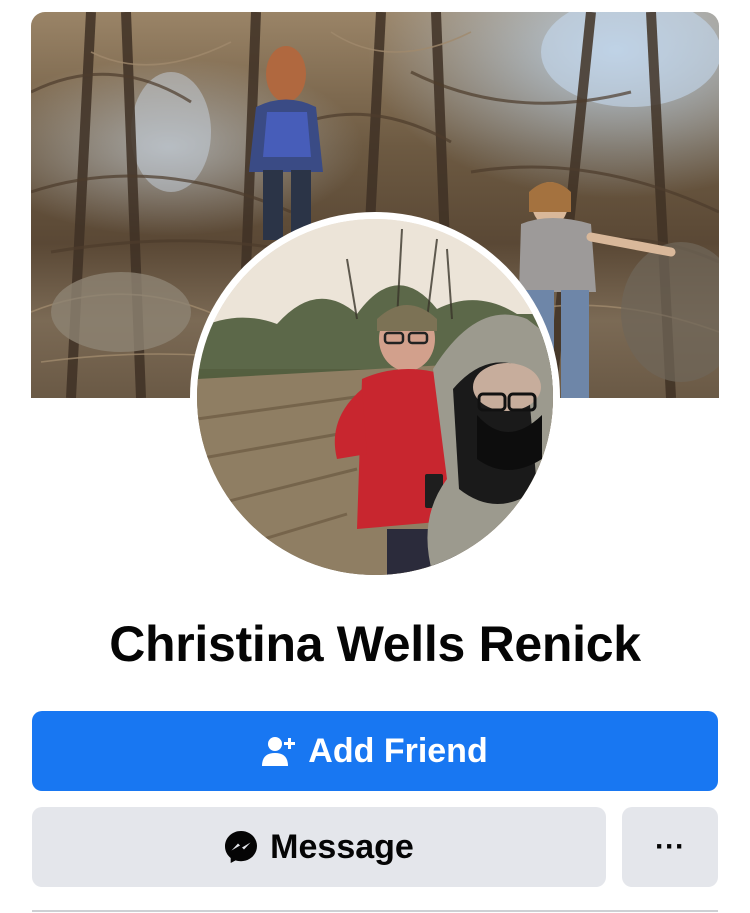 The height and width of the screenshot is (913, 750). I want to click on add-user-icon, so click(279, 751).